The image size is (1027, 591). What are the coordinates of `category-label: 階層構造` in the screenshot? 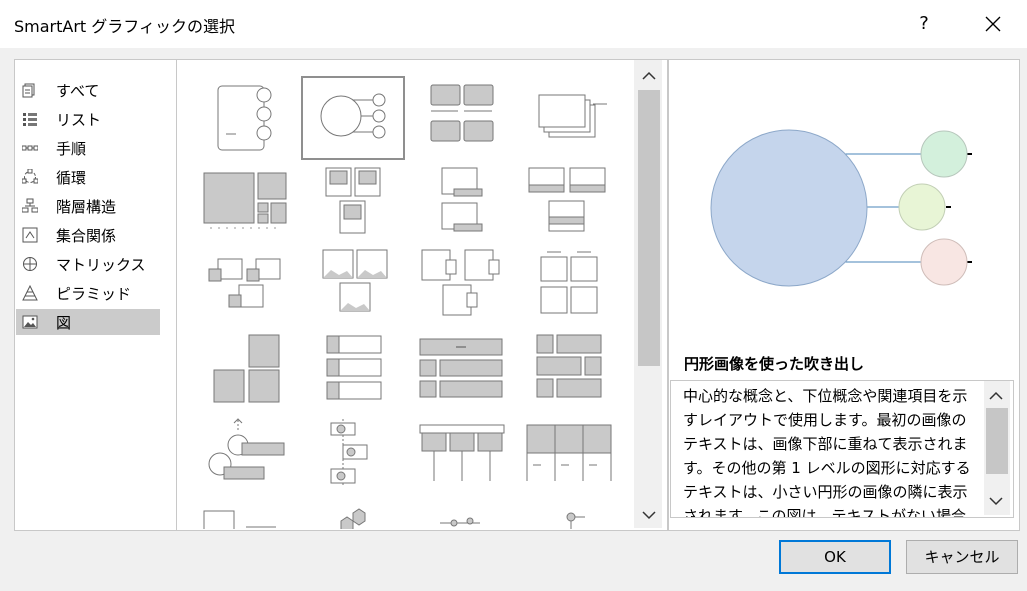 It's located at (86, 207).